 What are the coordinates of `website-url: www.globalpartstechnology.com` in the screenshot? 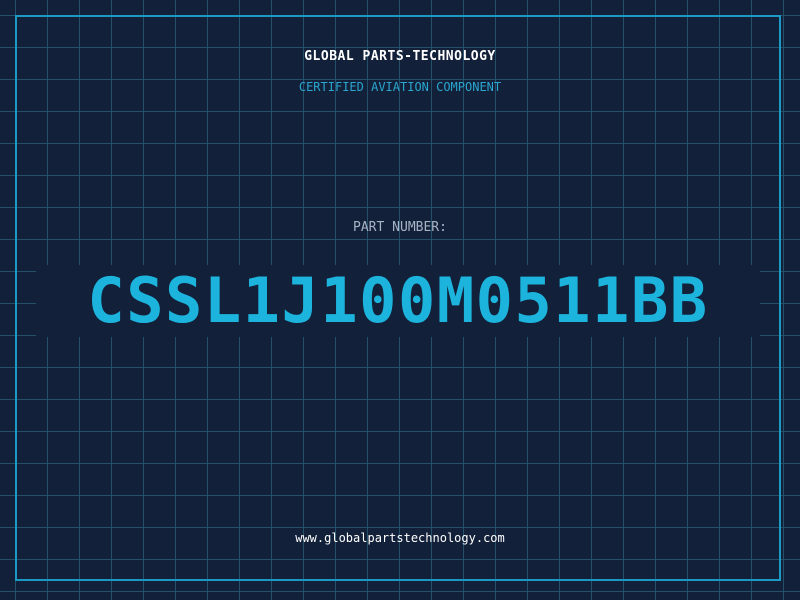 It's located at (400, 538).